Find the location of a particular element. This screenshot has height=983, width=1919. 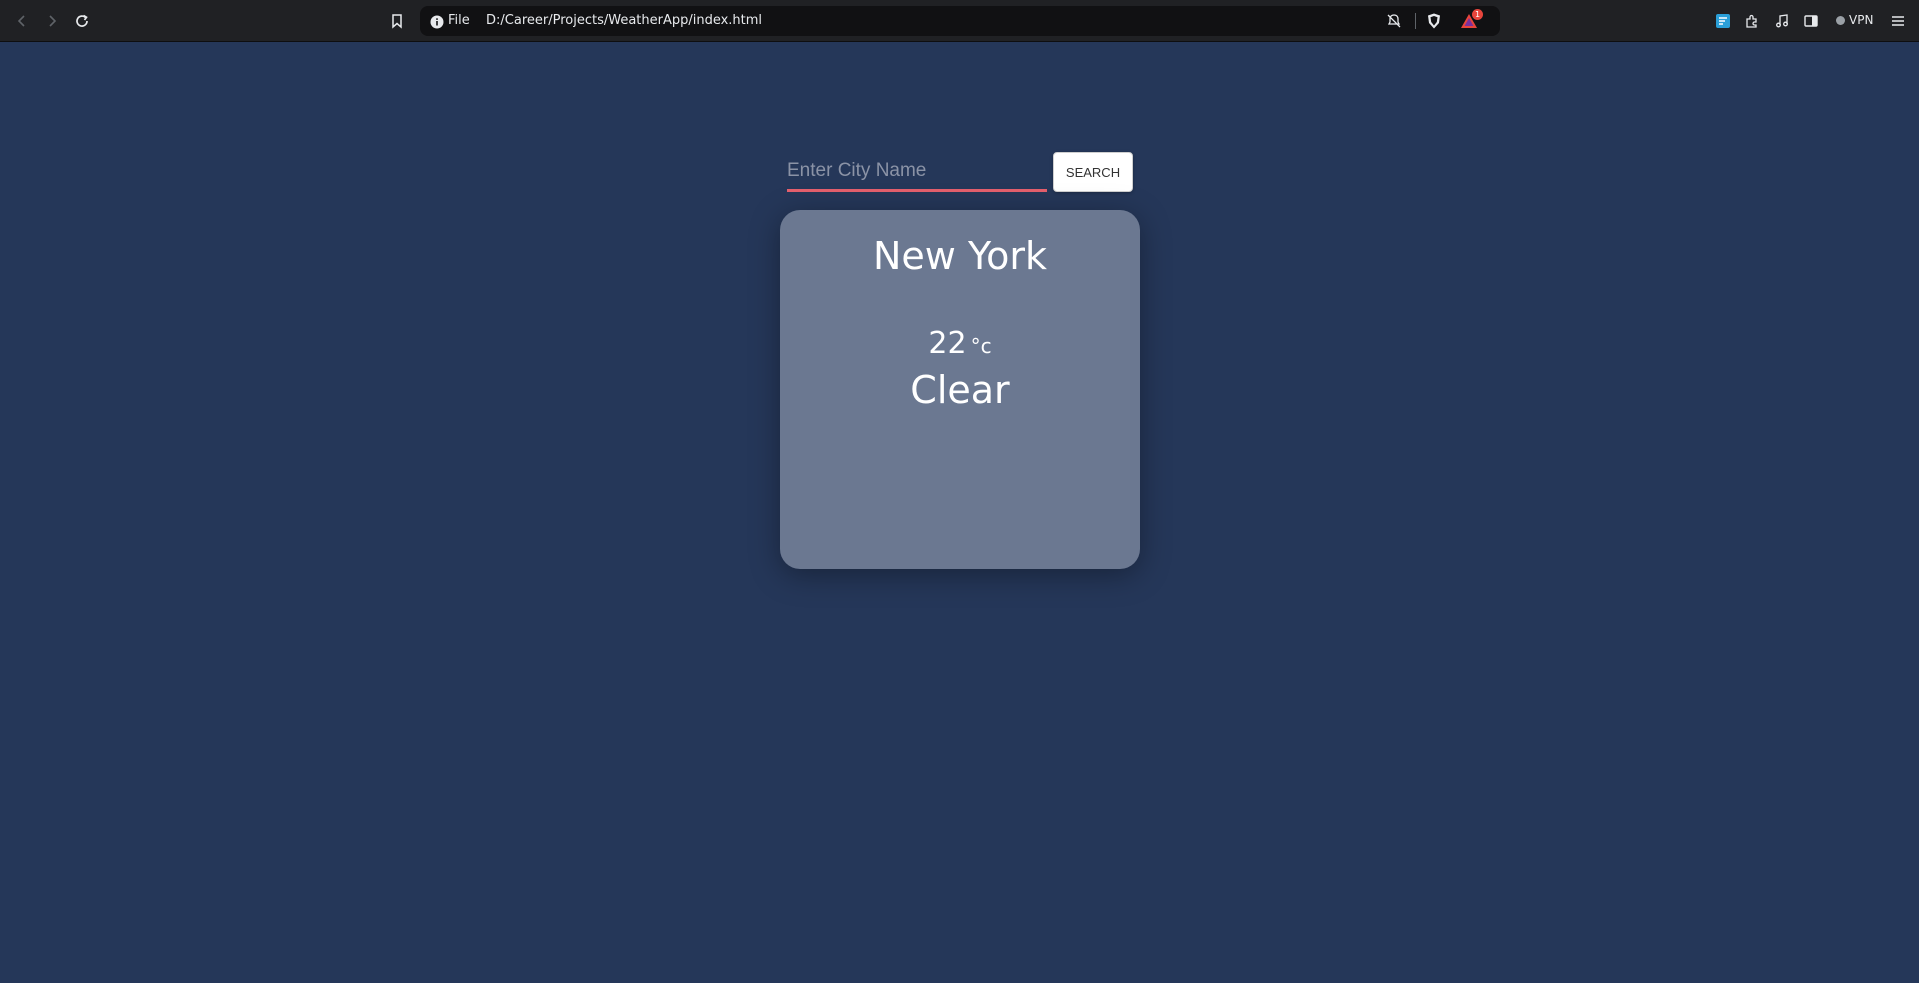

weather-condition: Clear is located at coordinates (960, 390).